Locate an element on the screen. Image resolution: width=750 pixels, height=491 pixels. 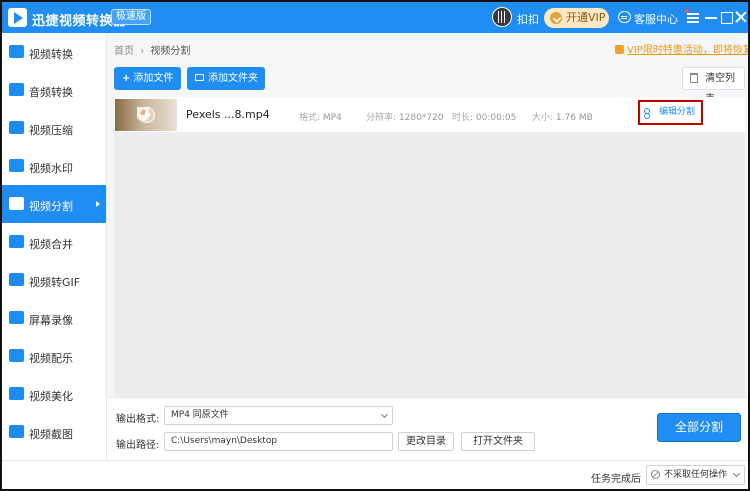
file-name: Pexels ...8.mp4 is located at coordinates (228, 114).